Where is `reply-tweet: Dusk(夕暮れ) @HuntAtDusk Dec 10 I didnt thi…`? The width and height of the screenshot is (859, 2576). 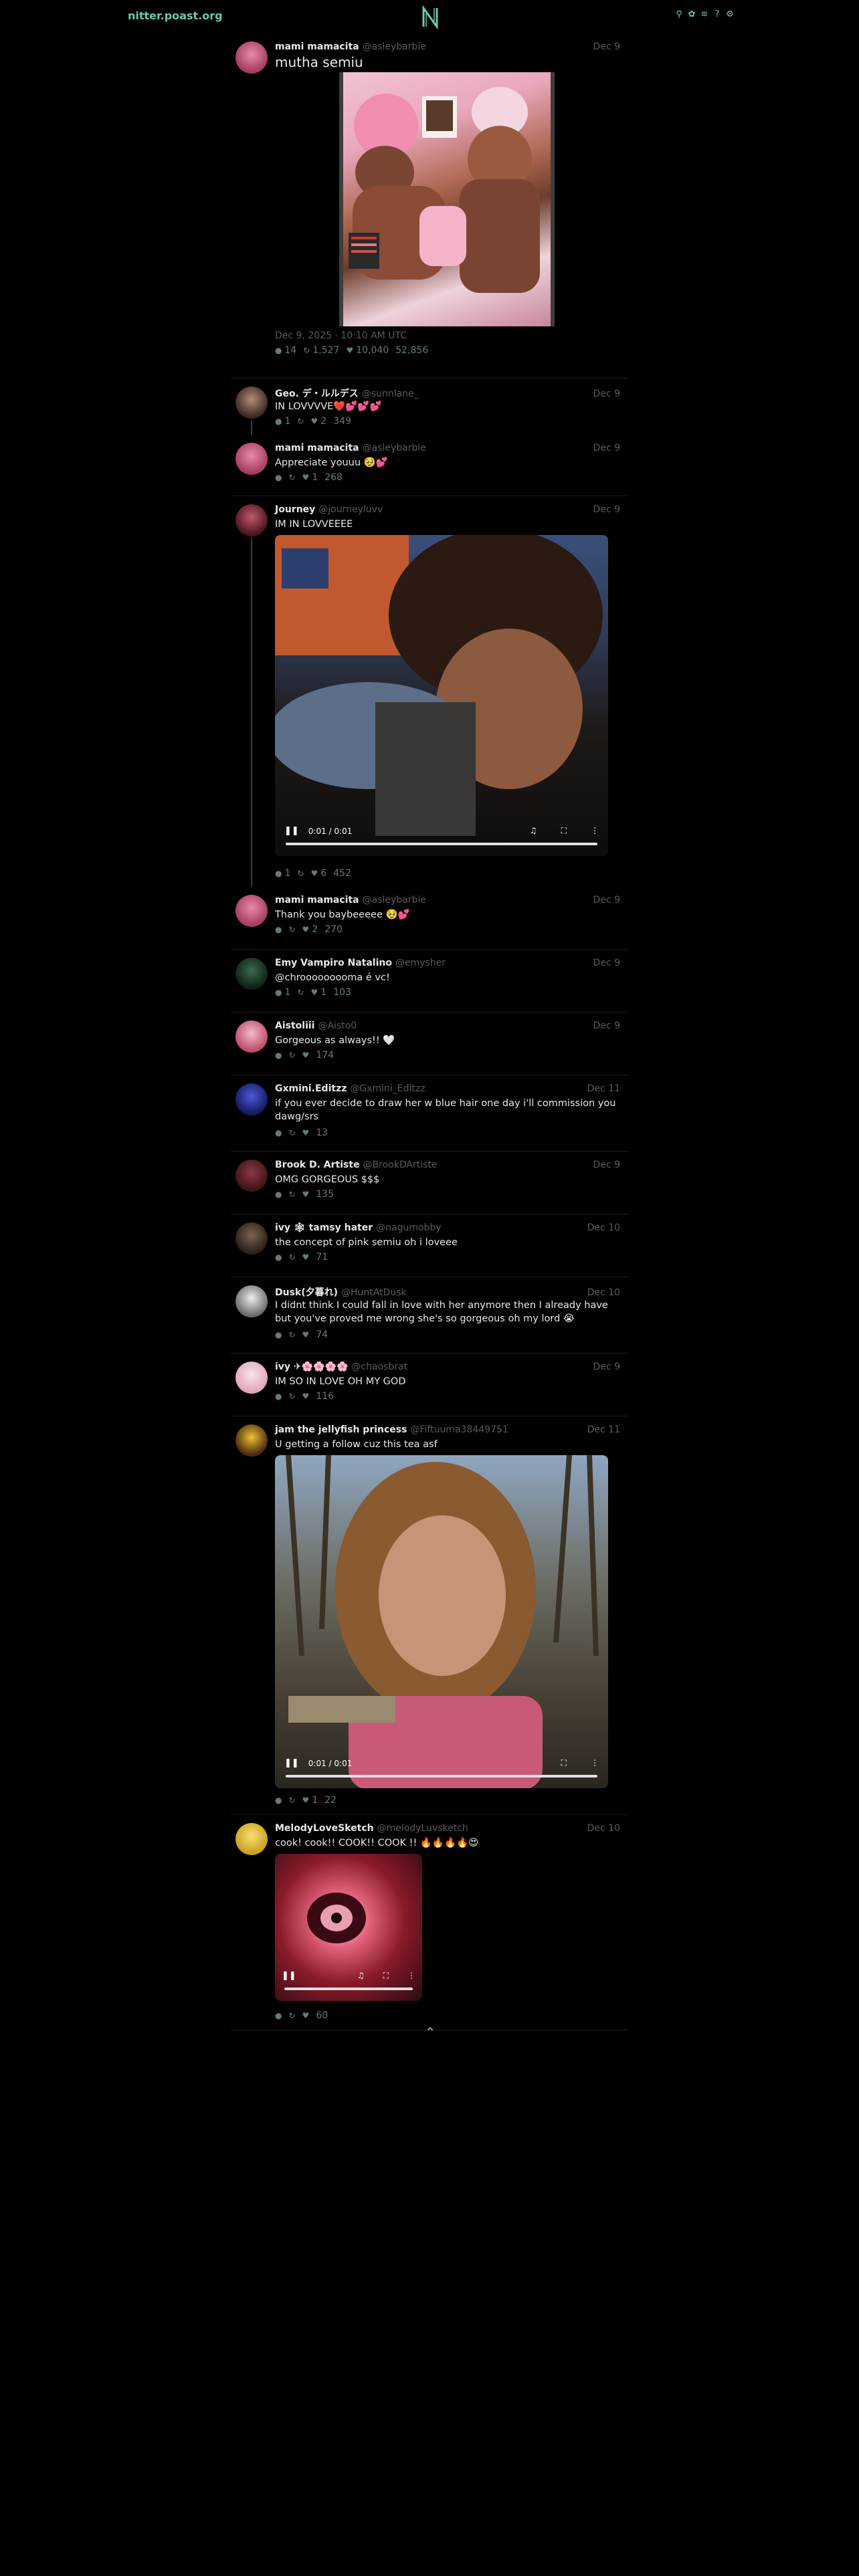 reply-tweet: Dusk(夕暮れ) @HuntAtDusk Dec 10 I didnt thi… is located at coordinates (429, 1315).